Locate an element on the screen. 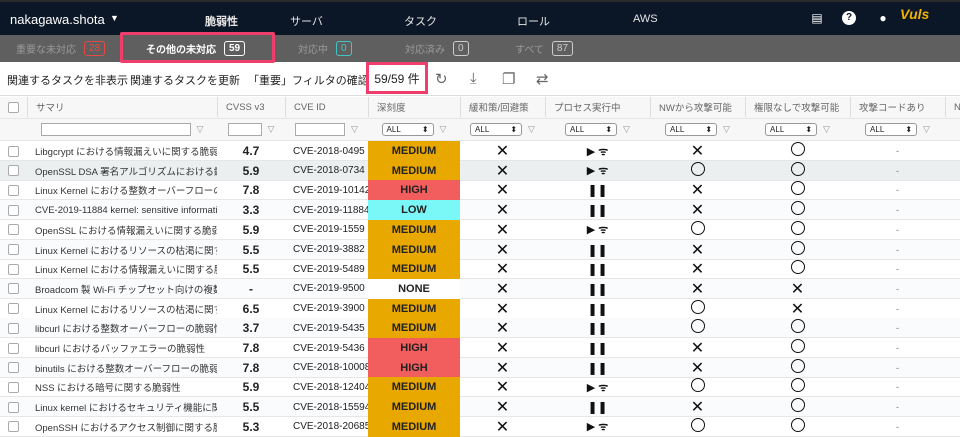 This screenshot has height=437, width=960. download-icon: ⤓ is located at coordinates (473, 78).